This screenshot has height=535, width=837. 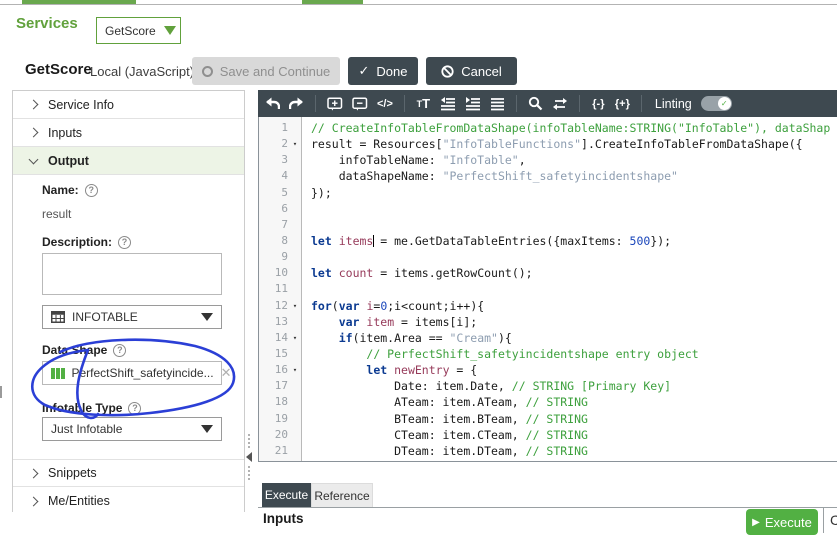 I want to click on base-type-select: INFOTABLE, so click(x=132, y=317).